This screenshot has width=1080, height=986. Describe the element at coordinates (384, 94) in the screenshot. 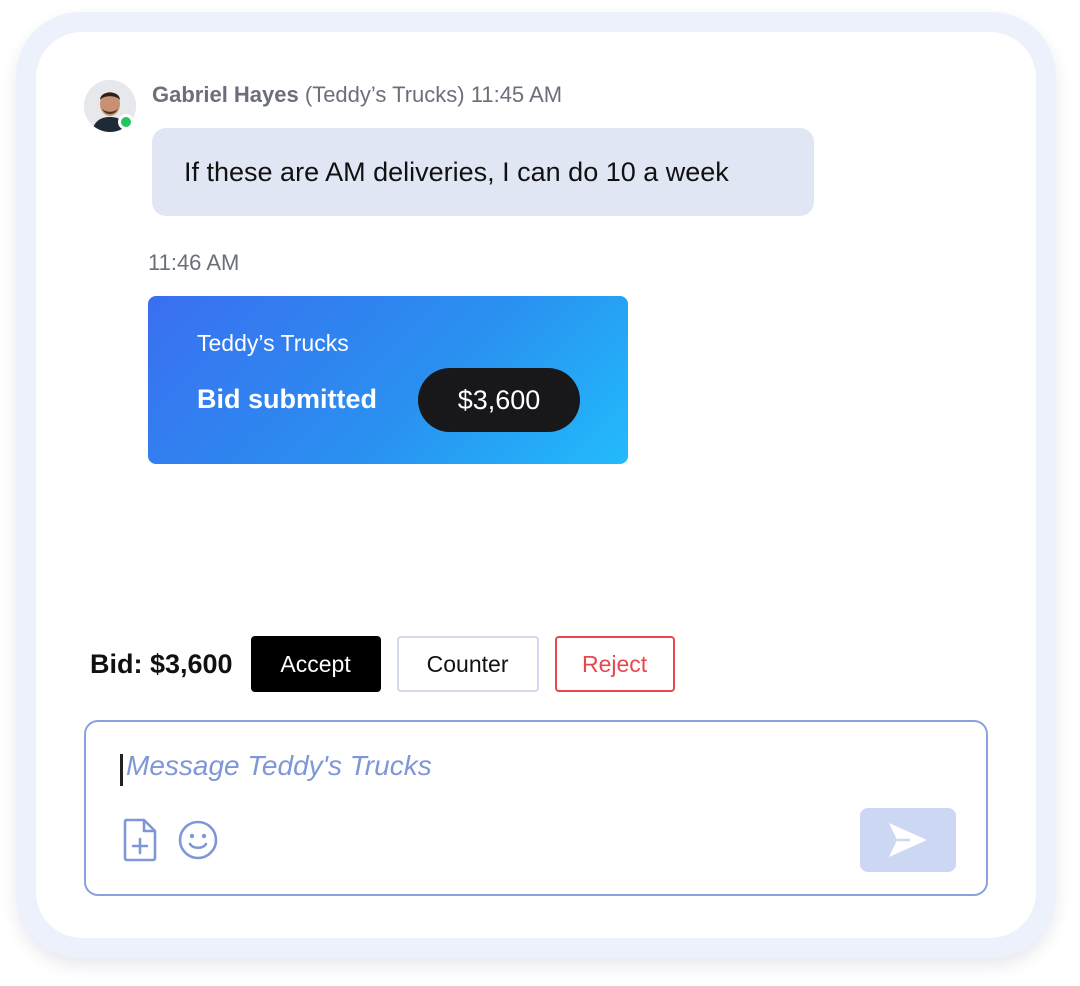

I see `sender-company: (Teddy’s Trucks)` at that location.